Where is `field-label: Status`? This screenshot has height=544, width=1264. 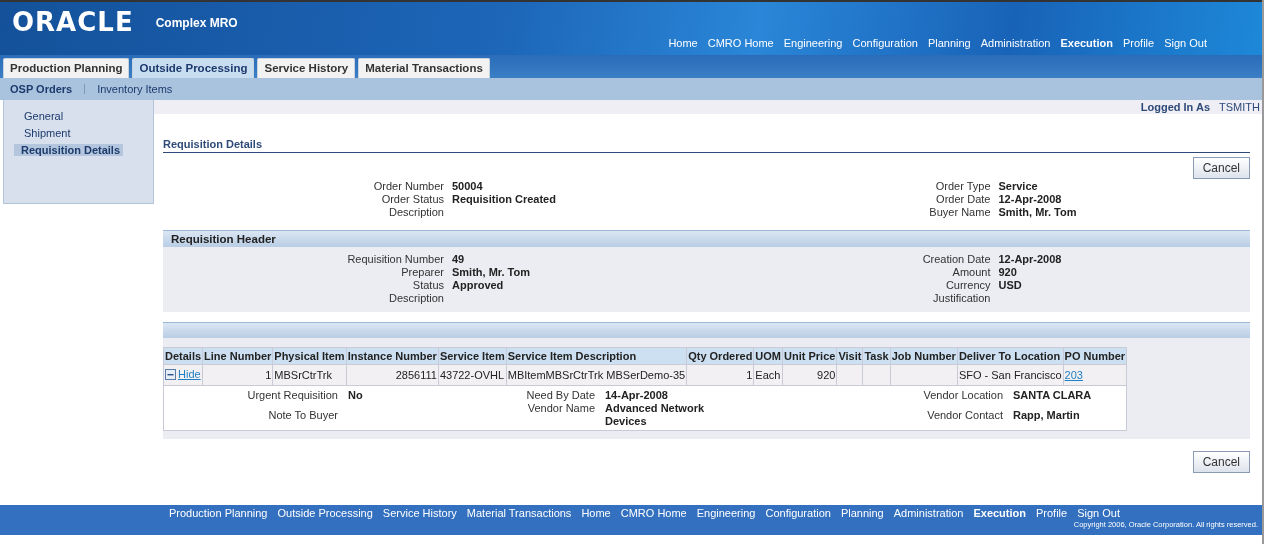 field-label: Status is located at coordinates (428, 285).